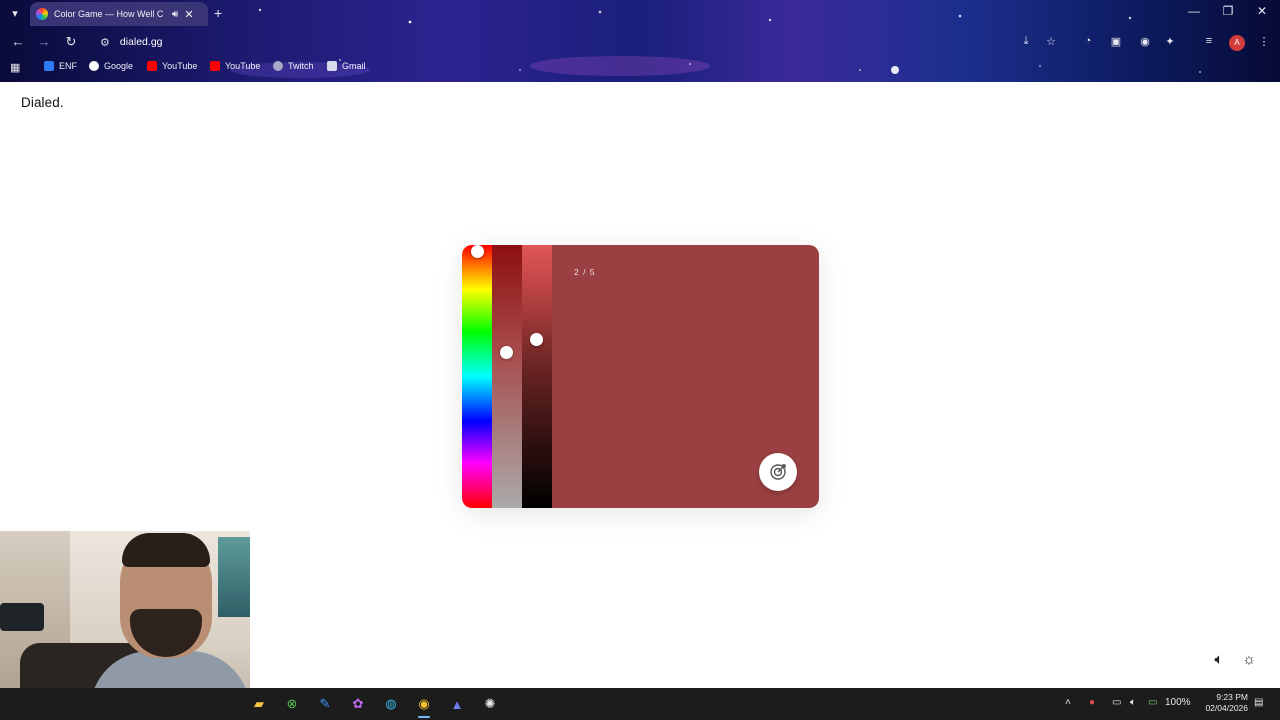 This screenshot has width=1280, height=720. Describe the element at coordinates (188, 14) in the screenshot. I see `close-icon: ✕` at that location.